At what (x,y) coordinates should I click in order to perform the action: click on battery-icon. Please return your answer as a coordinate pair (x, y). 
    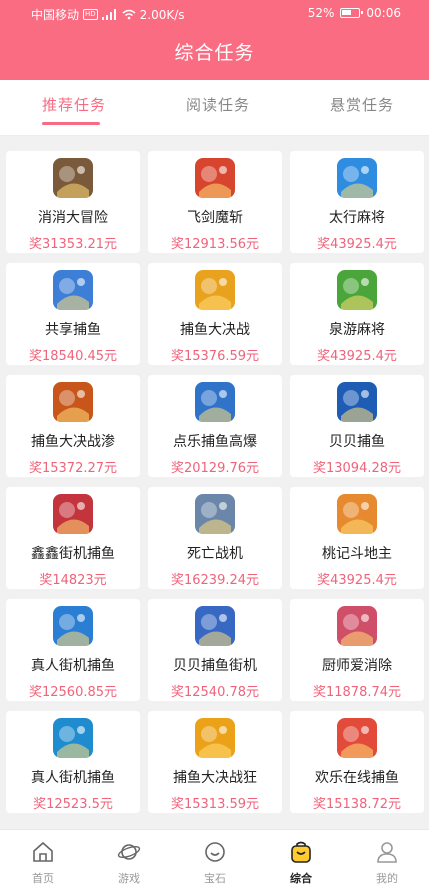
    Looking at the image, I should click on (352, 13).